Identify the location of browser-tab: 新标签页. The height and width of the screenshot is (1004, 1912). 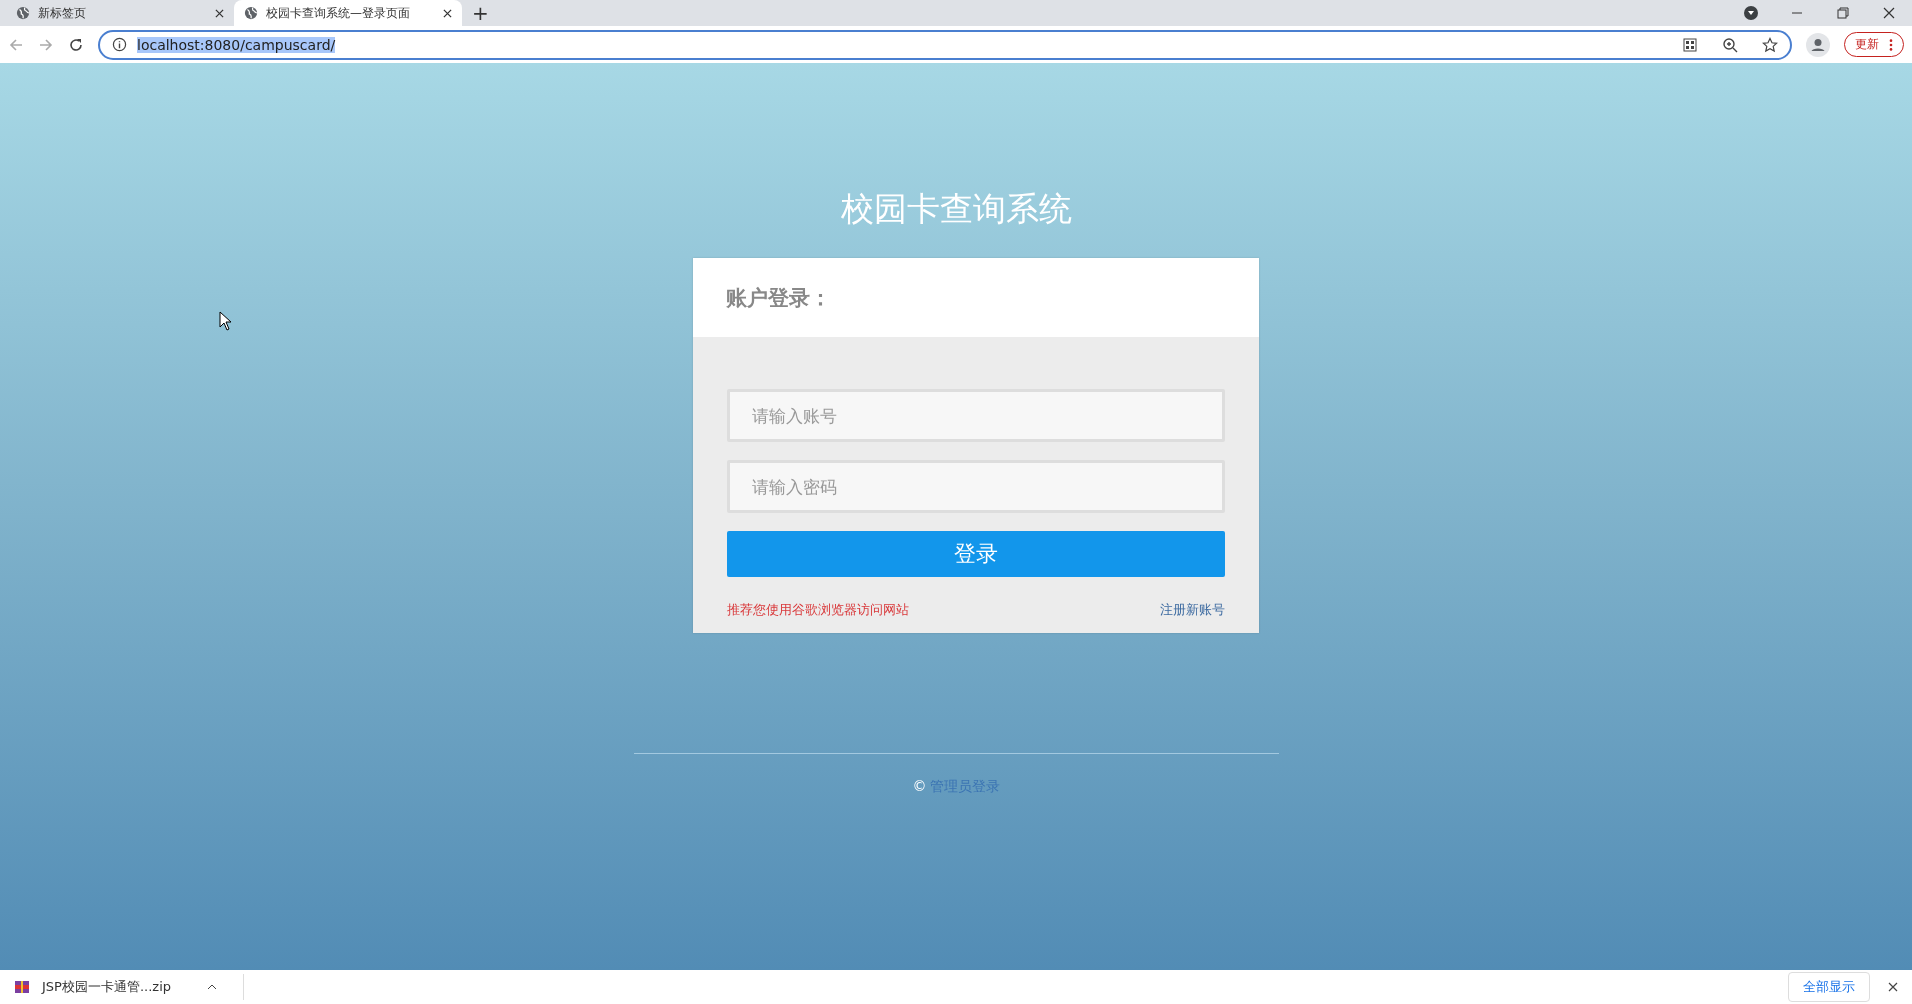
(120, 13).